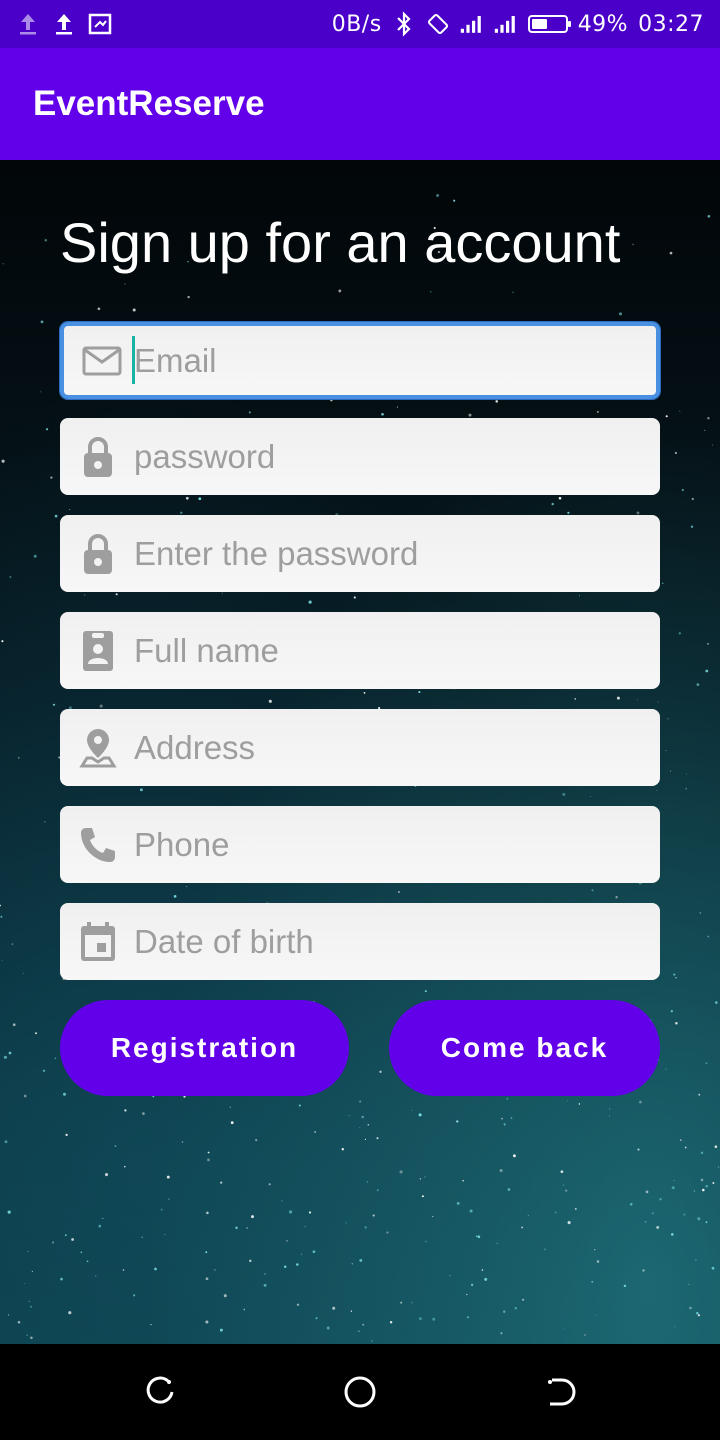 The height and width of the screenshot is (1440, 720). I want to click on back-icon, so click(560, 1392).